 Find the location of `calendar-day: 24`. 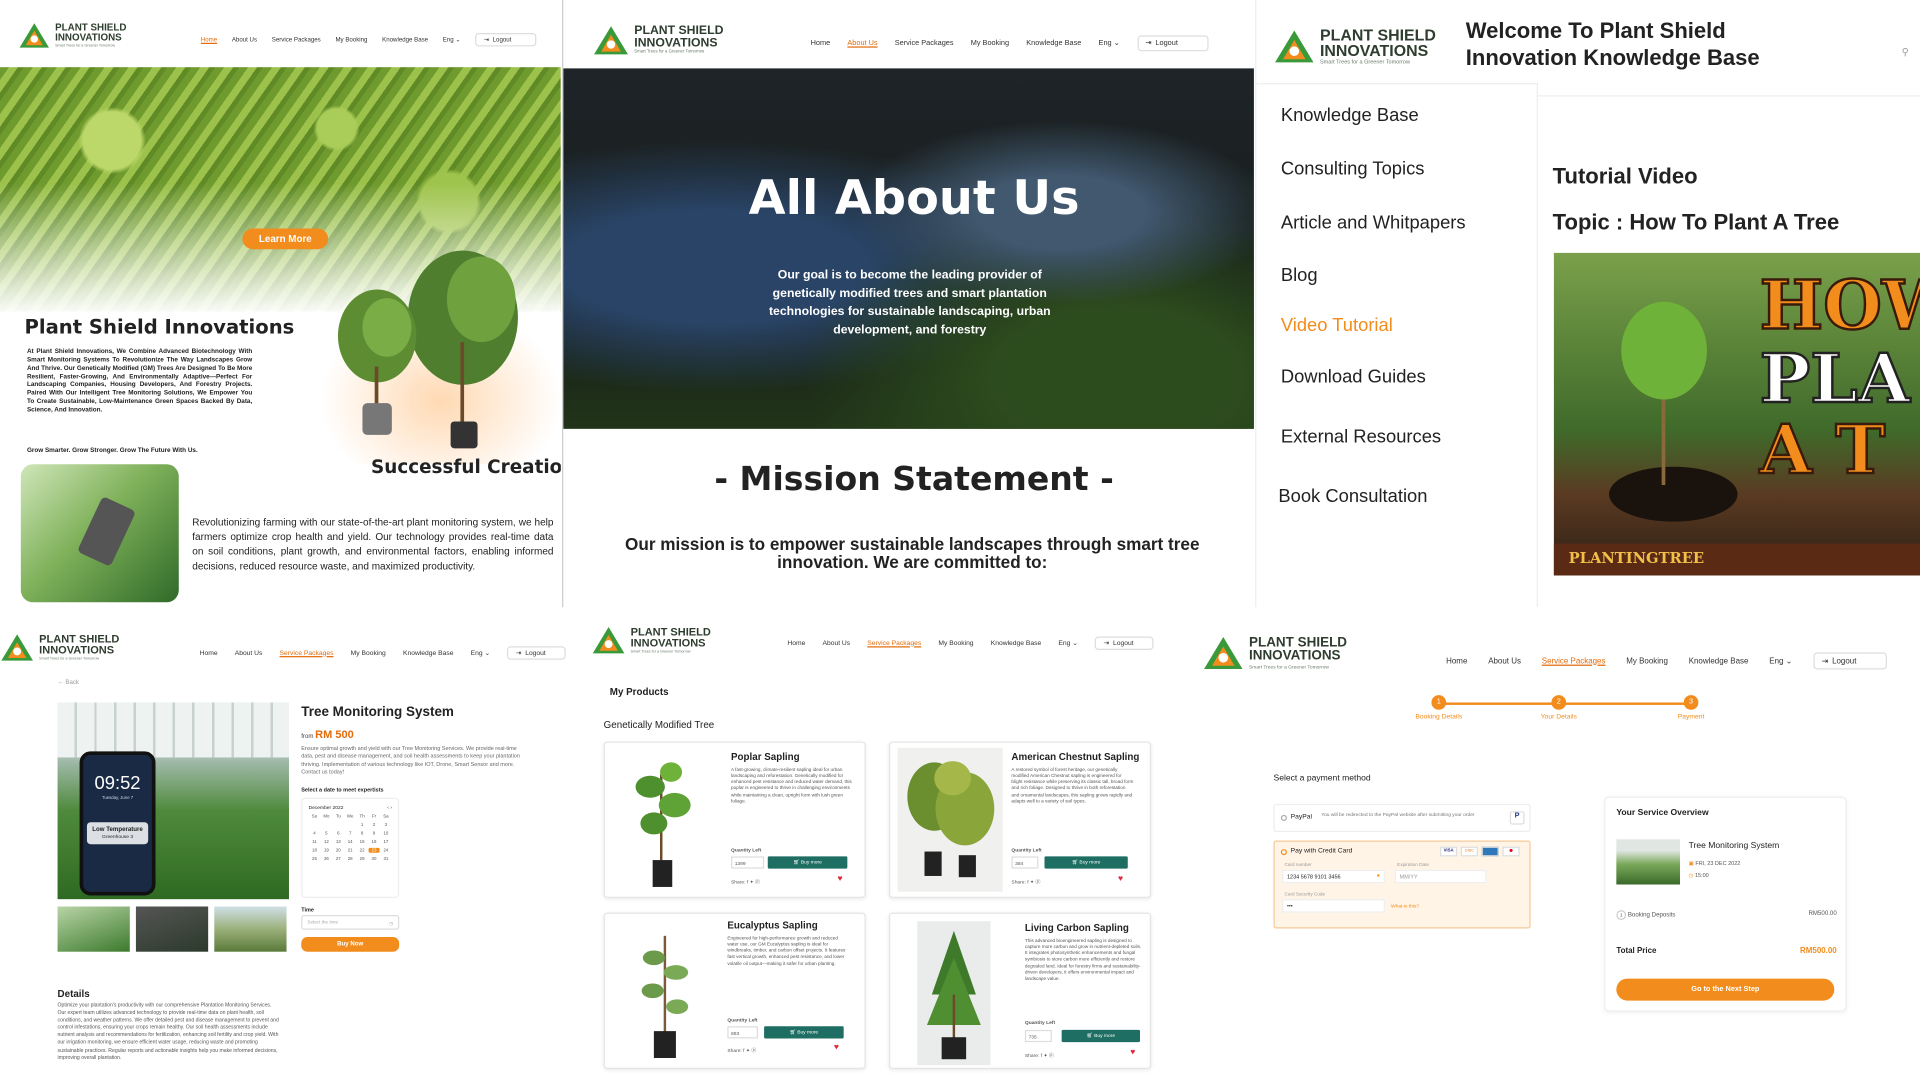

calendar-day: 24 is located at coordinates (386, 850).